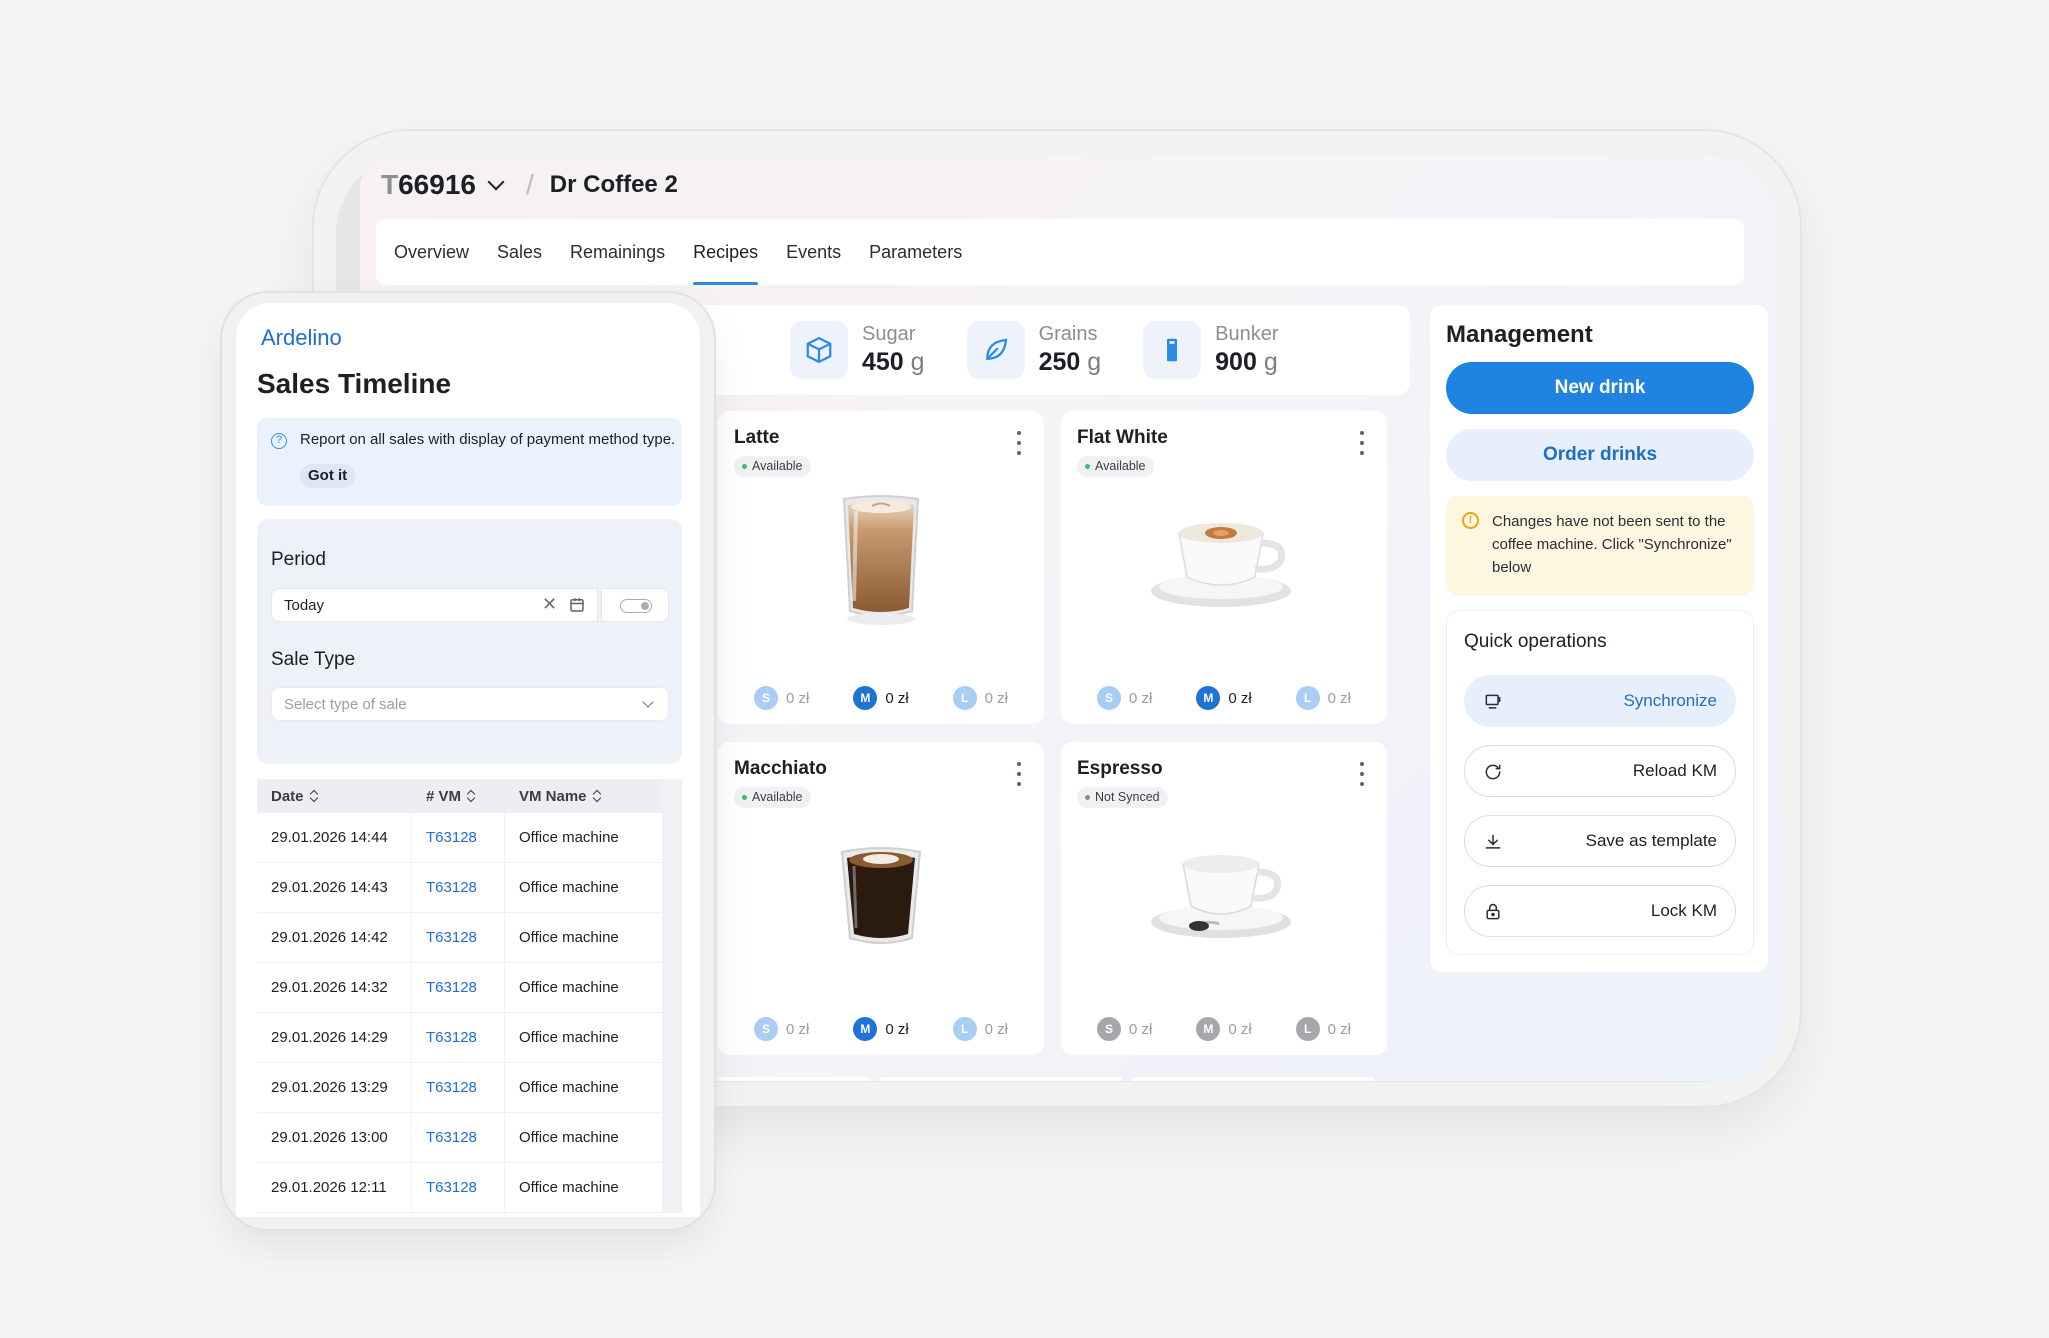 The width and height of the screenshot is (2049, 1338). I want to click on table-row: 29.01.2026 14:44 T63128 Office machine, so click(469, 837).